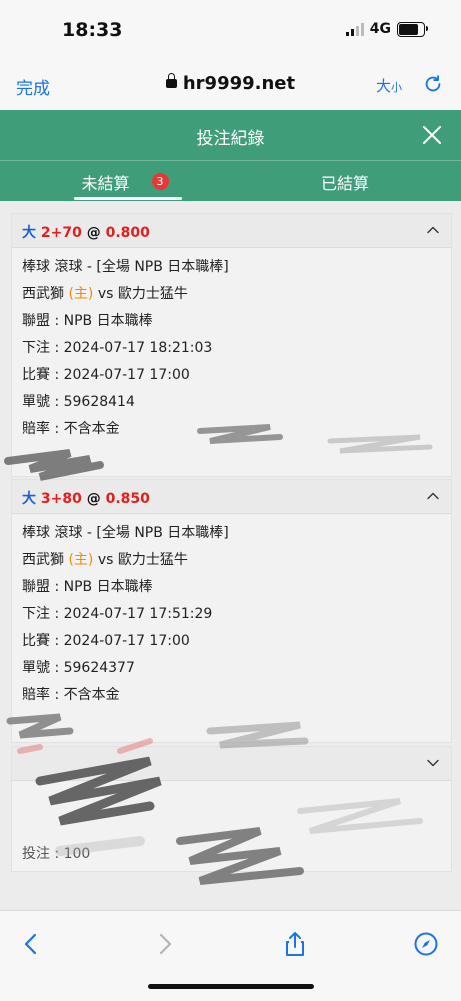 This screenshot has height=1001, width=461. I want to click on home-indicator, so click(231, 986).